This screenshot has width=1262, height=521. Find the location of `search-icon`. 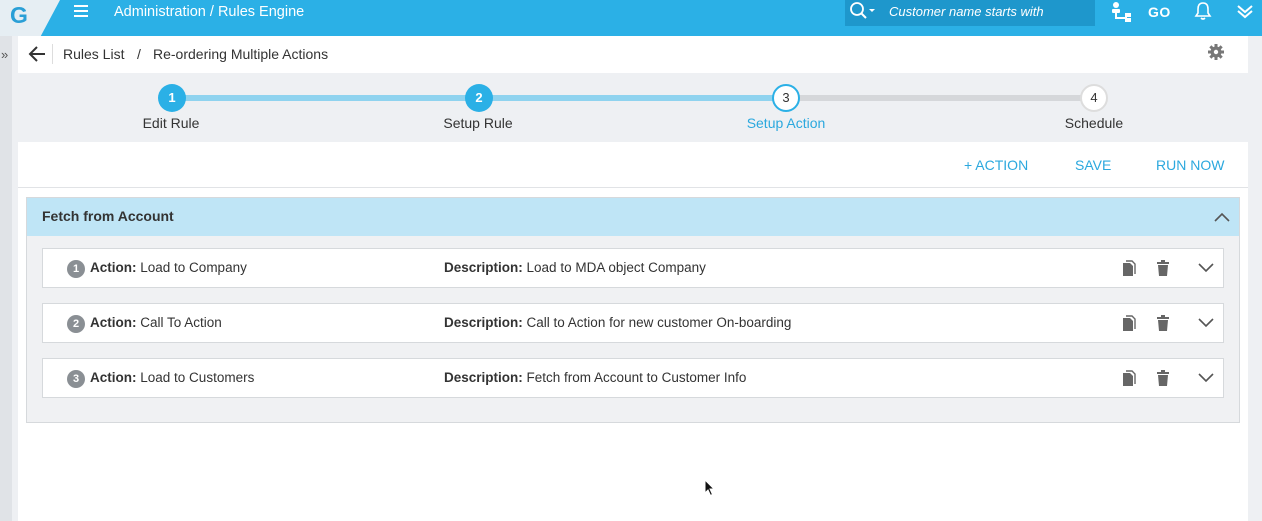

search-icon is located at coordinates (864, 11).